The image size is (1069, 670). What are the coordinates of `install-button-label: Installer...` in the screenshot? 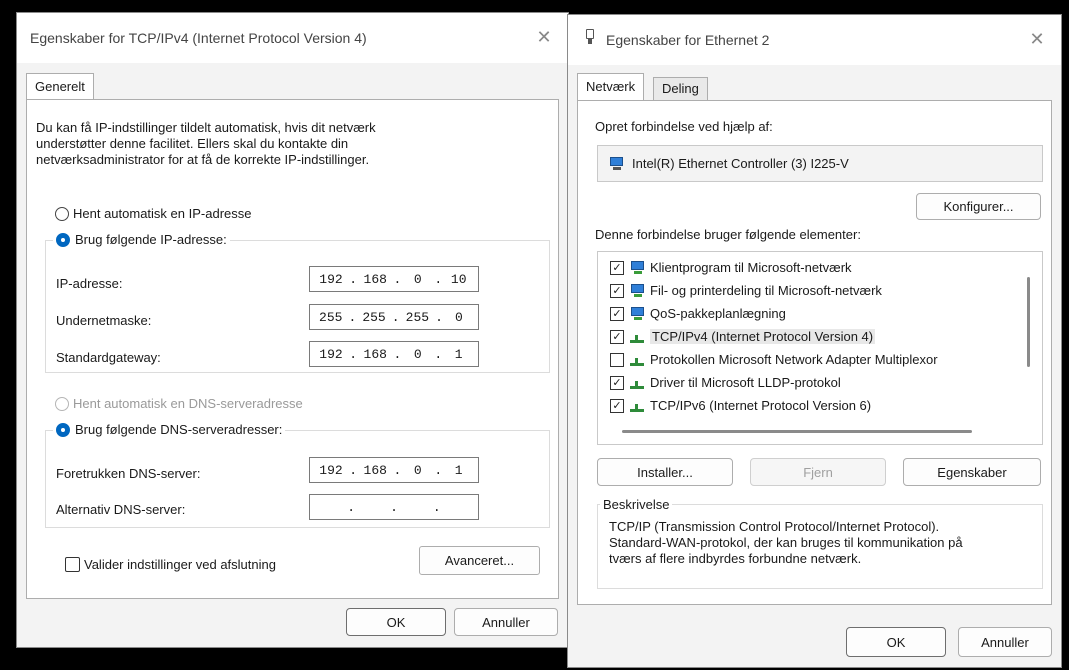 It's located at (665, 472).